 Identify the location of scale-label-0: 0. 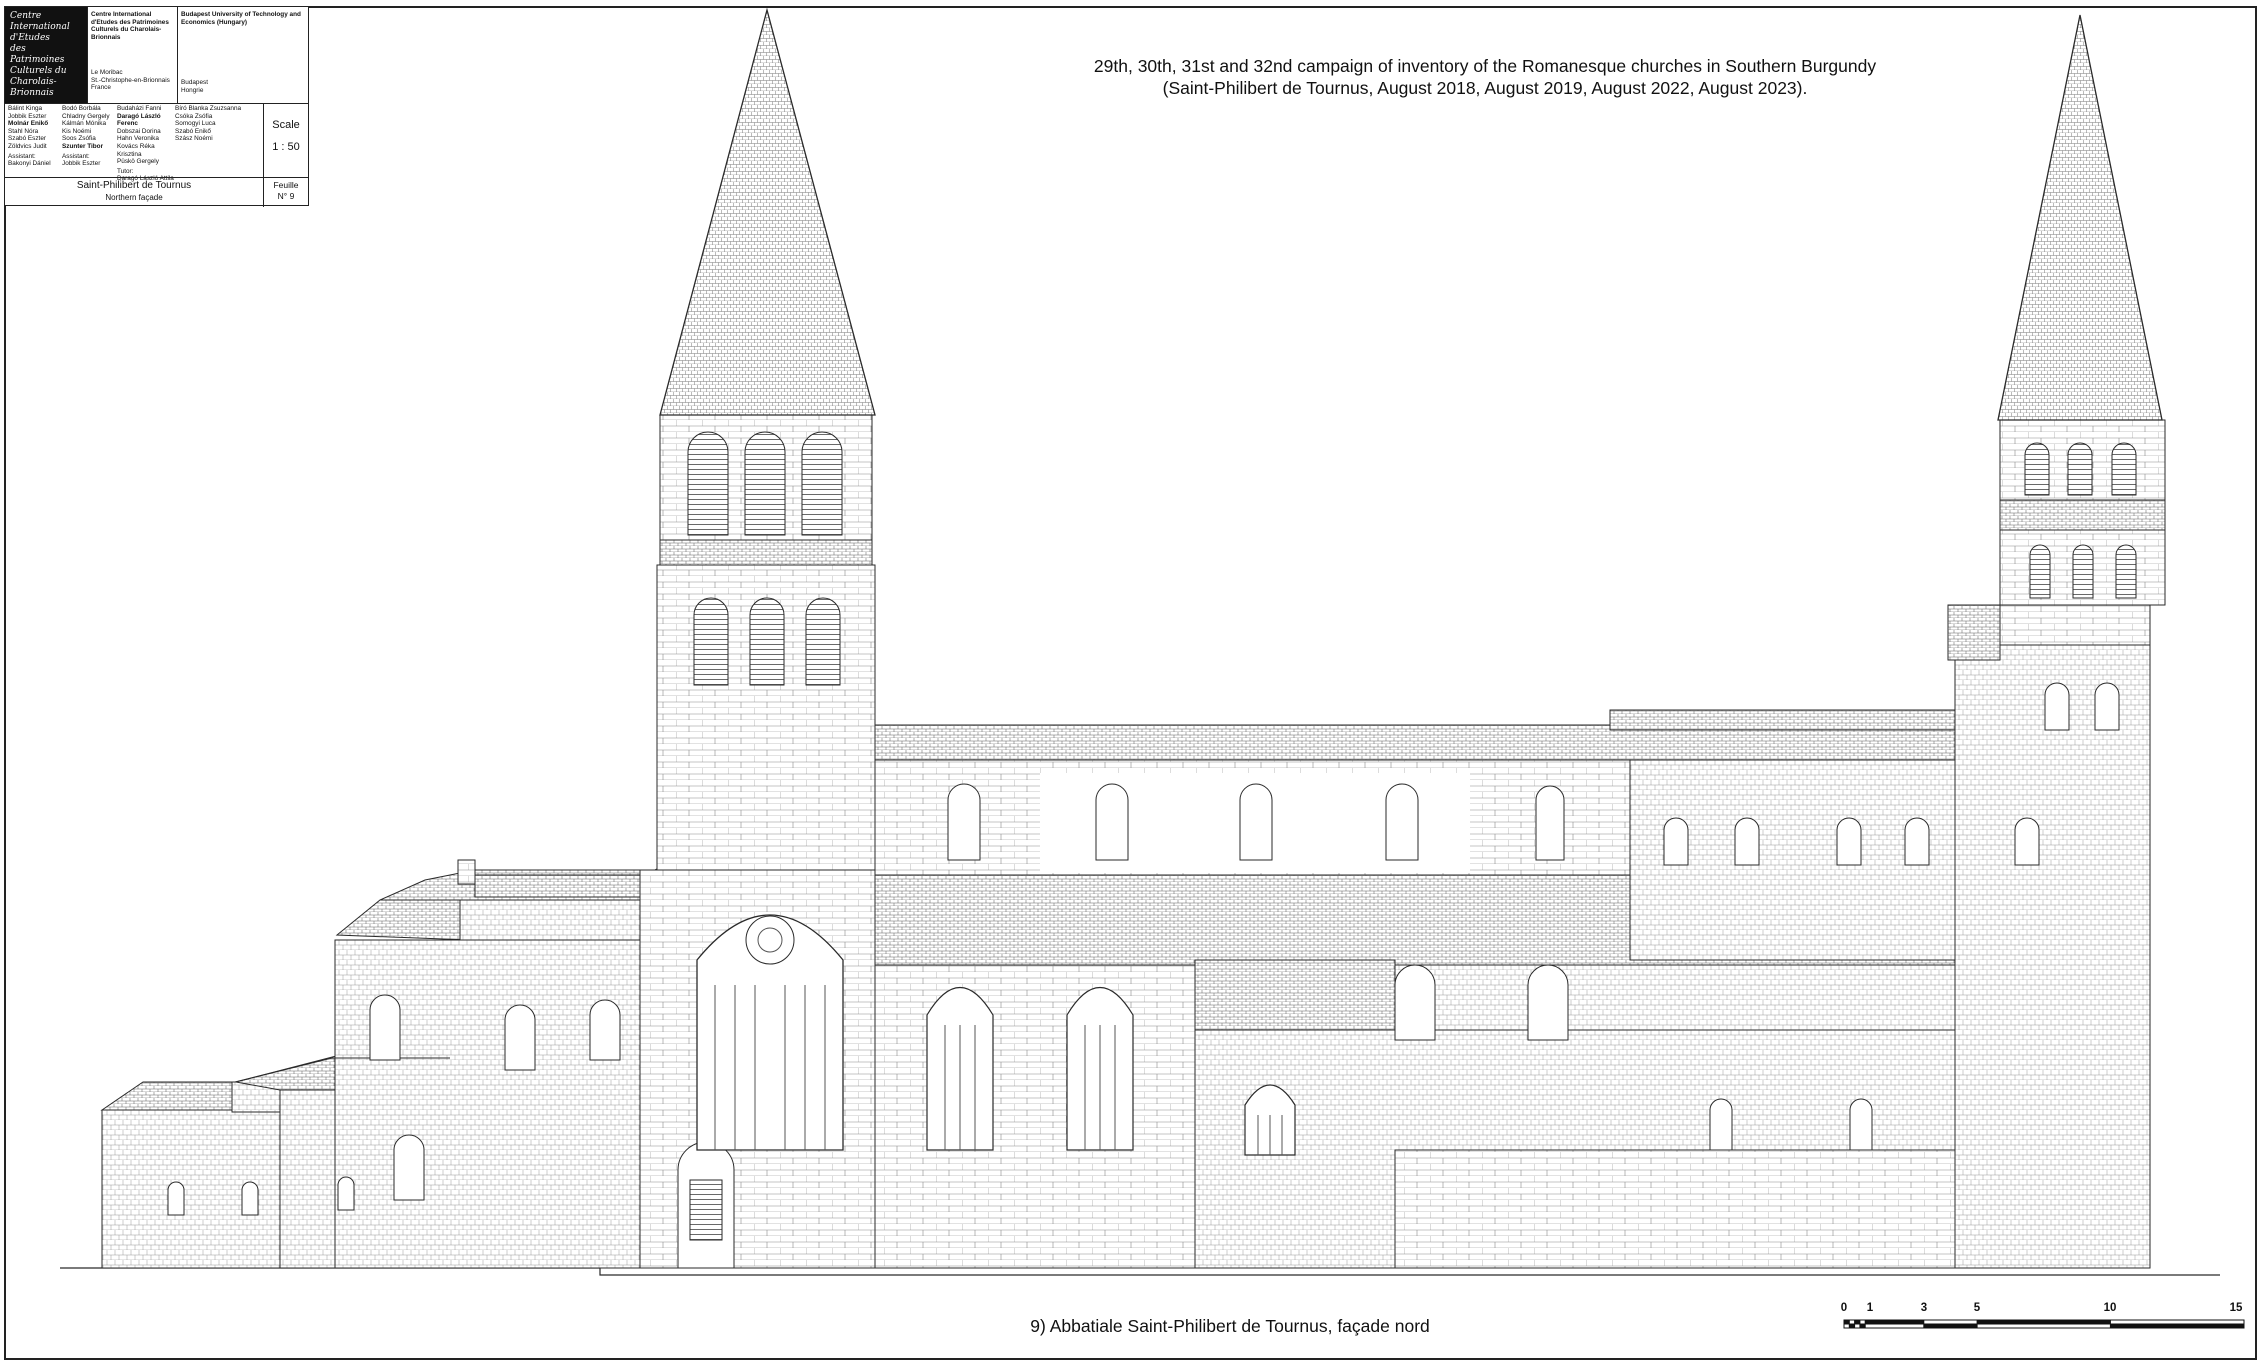
(1844, 1308).